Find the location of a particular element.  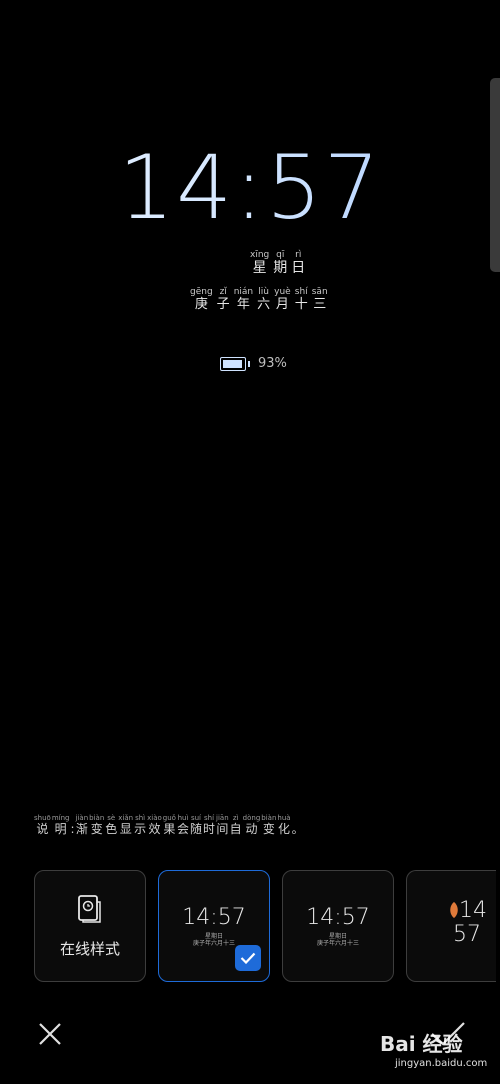

note-char: dòng 动 is located at coordinates (251, 825).